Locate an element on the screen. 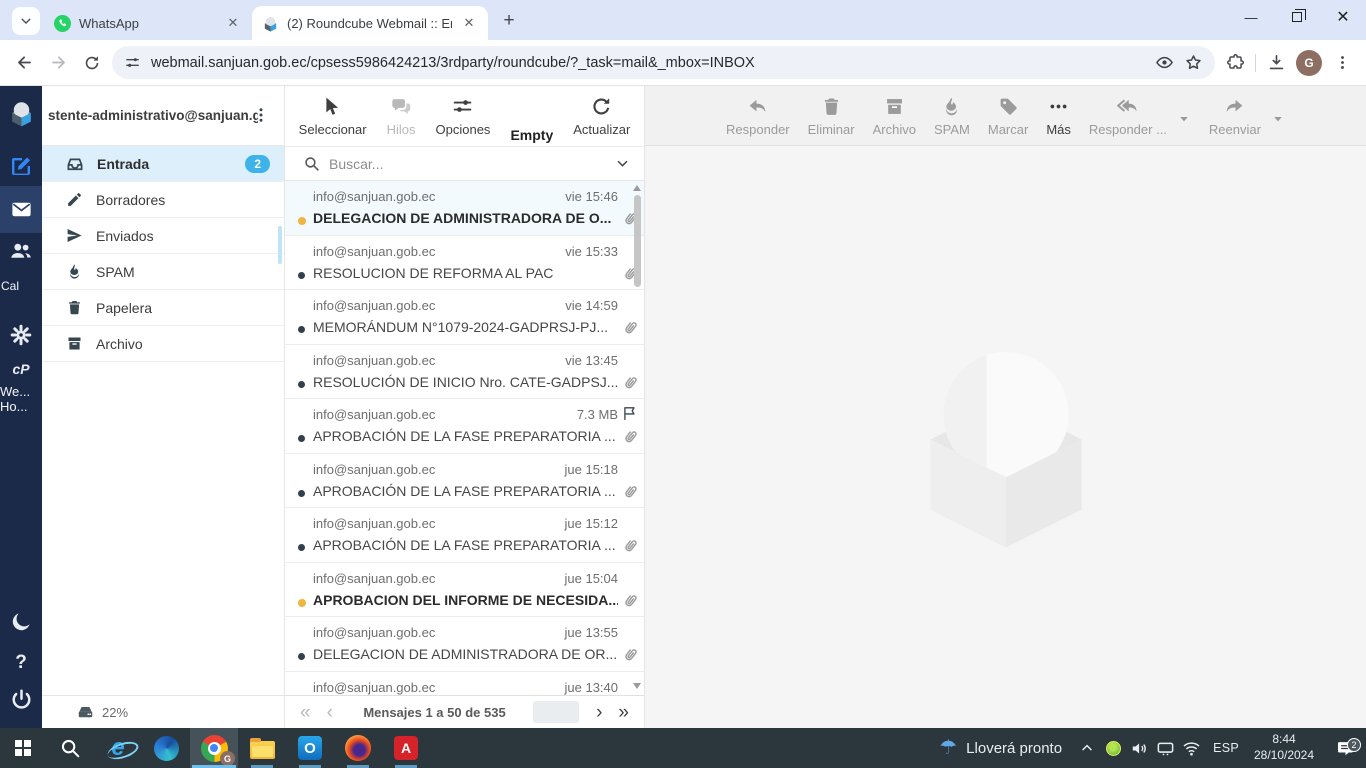  antivirus-tray-icon is located at coordinates (1113, 748).